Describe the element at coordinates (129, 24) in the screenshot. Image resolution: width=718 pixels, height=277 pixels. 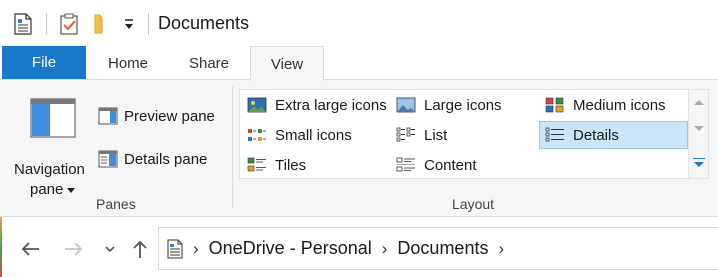
I see `customize-toolbar-dropdown-icon` at that location.